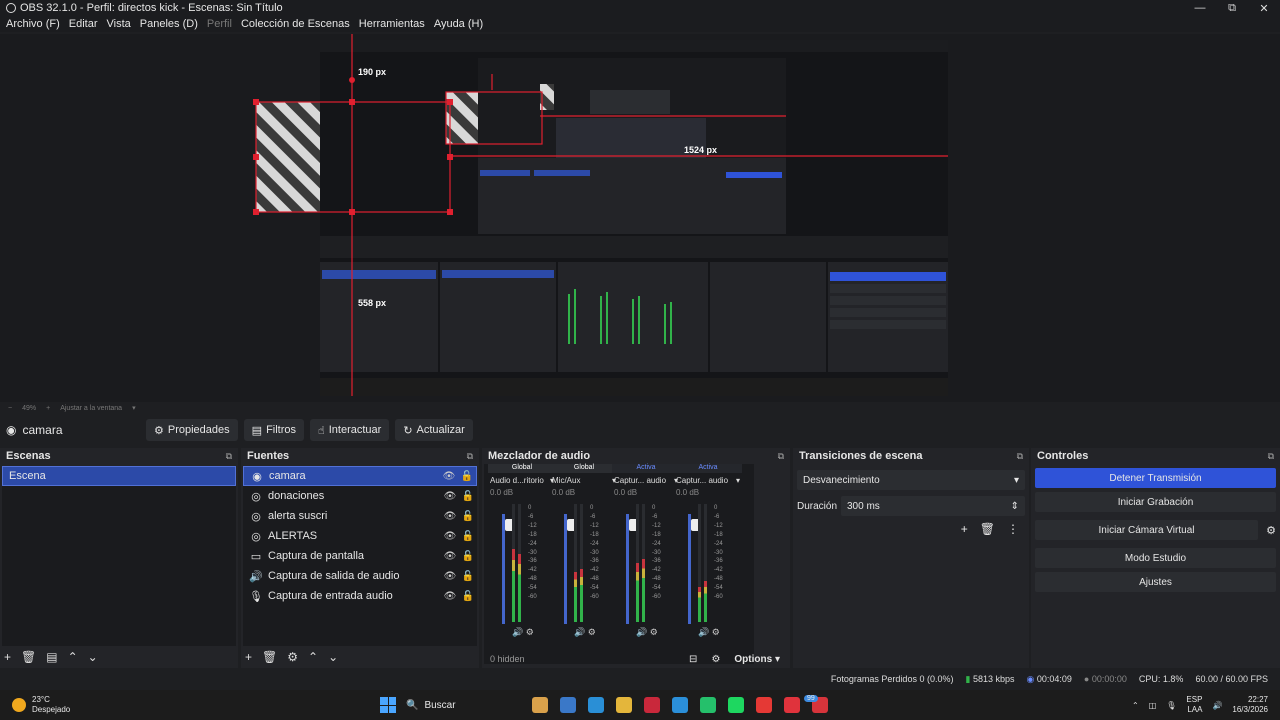 The image size is (1280, 720). Describe the element at coordinates (1013, 529) in the screenshot. I see `transition-menu-button: ⋮` at that location.